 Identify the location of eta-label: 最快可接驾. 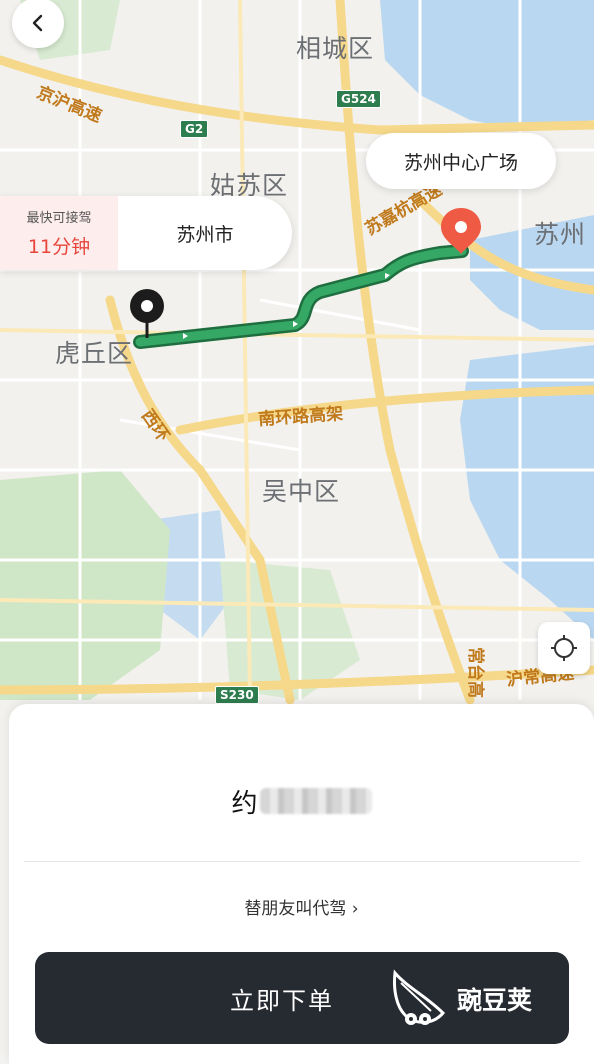
(59, 218).